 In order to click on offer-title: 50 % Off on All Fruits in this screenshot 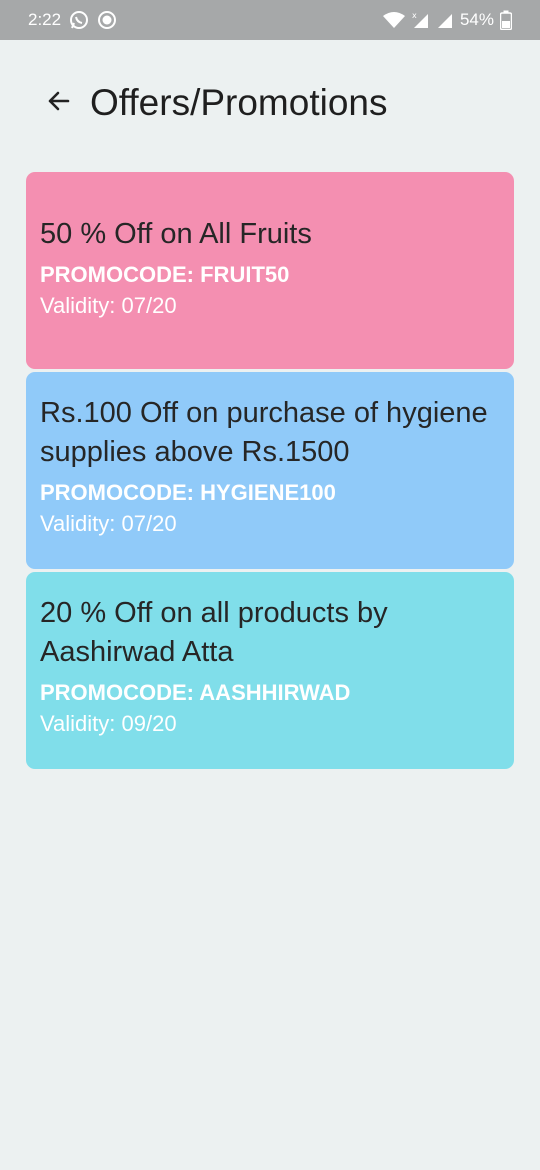, I will do `click(176, 234)`.